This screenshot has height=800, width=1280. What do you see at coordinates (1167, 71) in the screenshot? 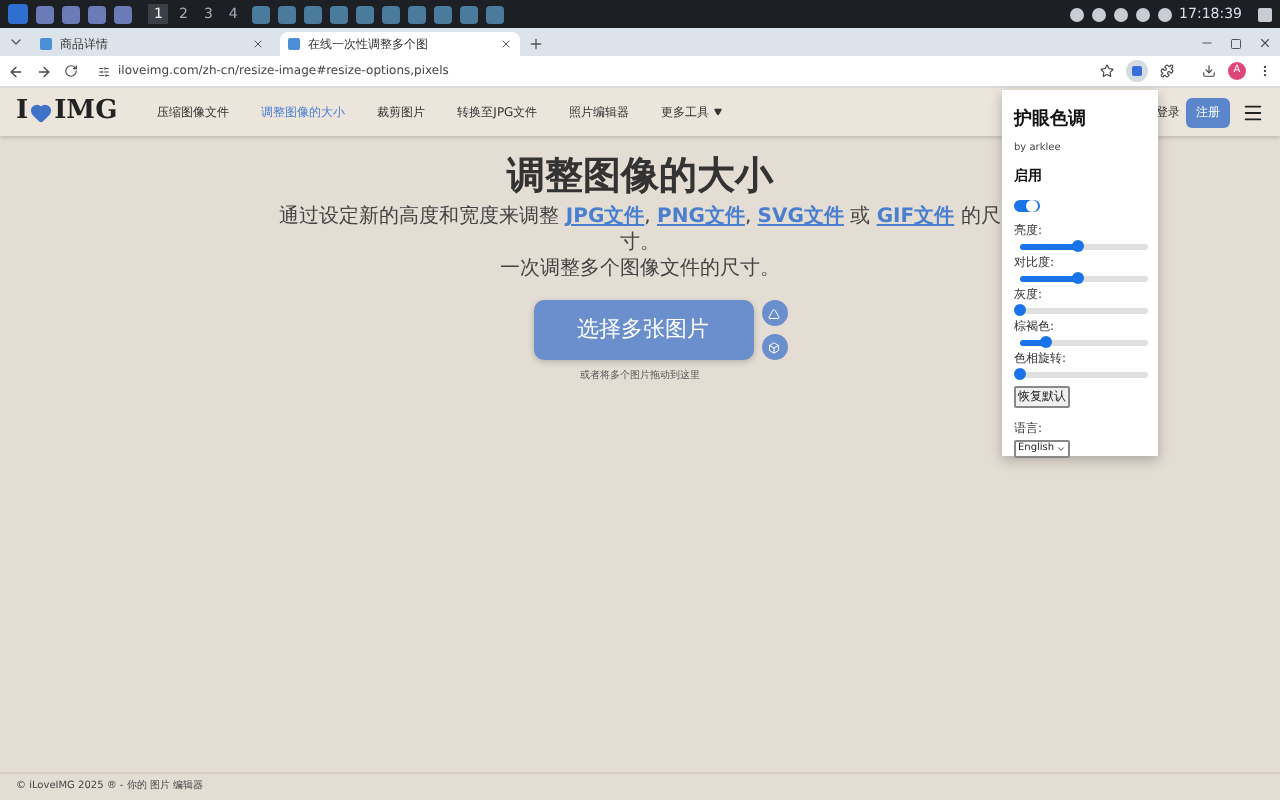
I see `puzzle-icon` at bounding box center [1167, 71].